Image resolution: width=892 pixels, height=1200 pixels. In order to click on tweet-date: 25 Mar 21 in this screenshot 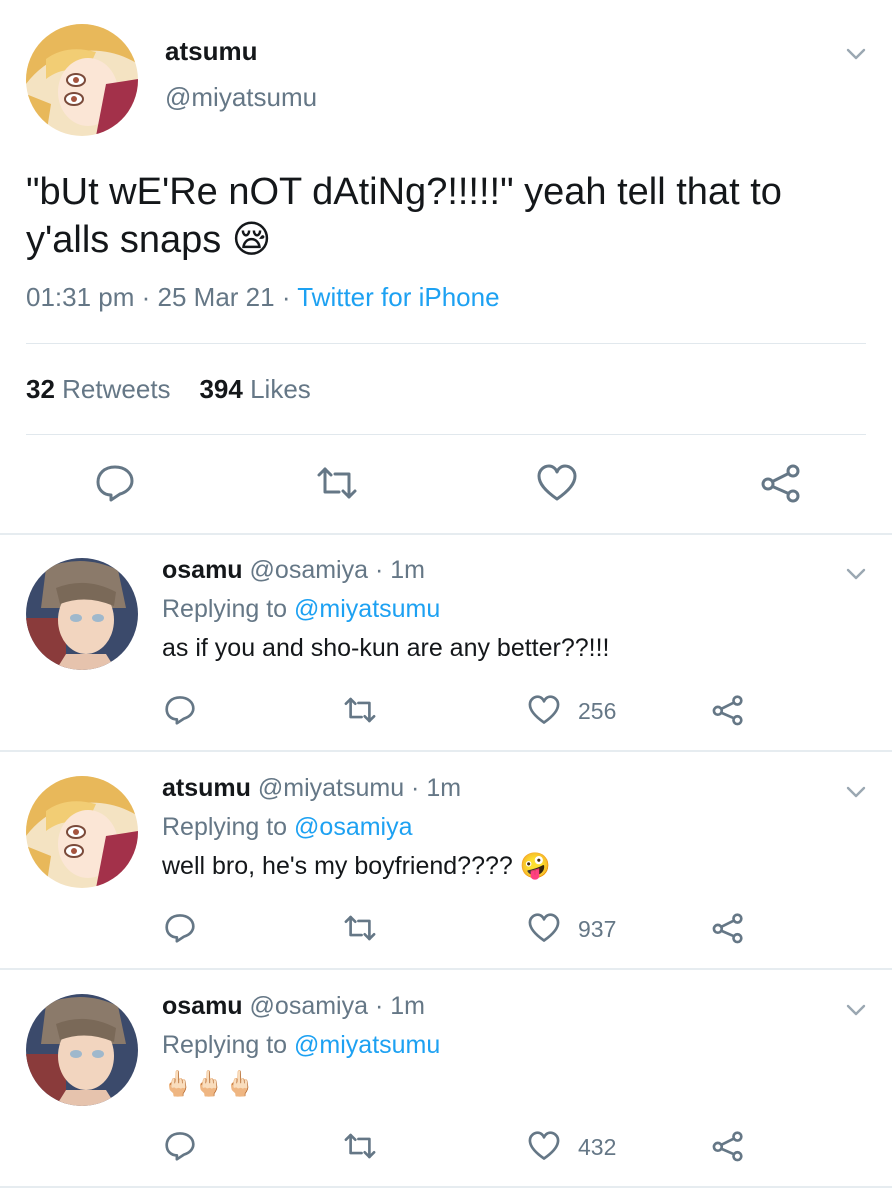, I will do `click(216, 297)`.